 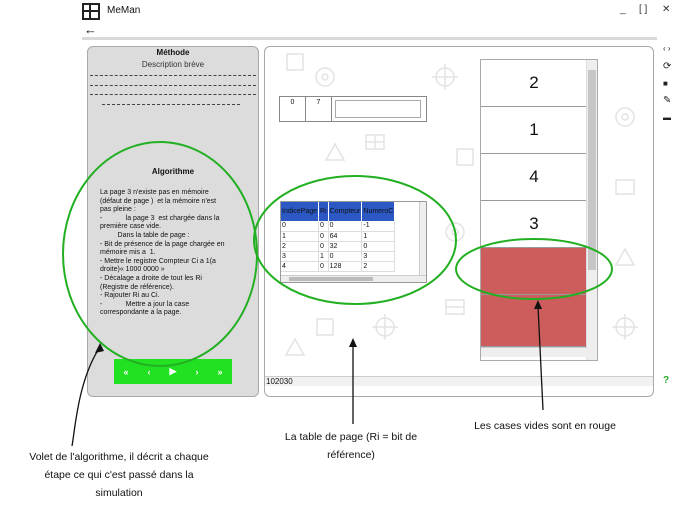 What do you see at coordinates (545, 426) in the screenshot?
I see `empty-frames-annotation: Les cases vides sont en rouge` at bounding box center [545, 426].